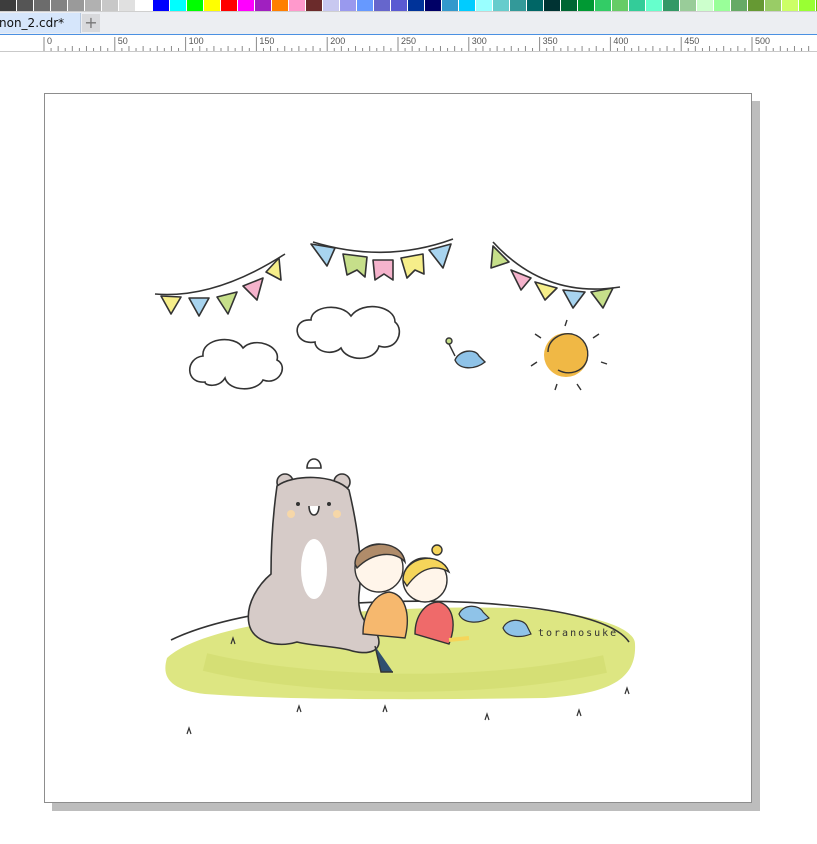 This screenshot has height=844, width=817. What do you see at coordinates (266, 41) in the screenshot?
I see `ruler-label: 150` at bounding box center [266, 41].